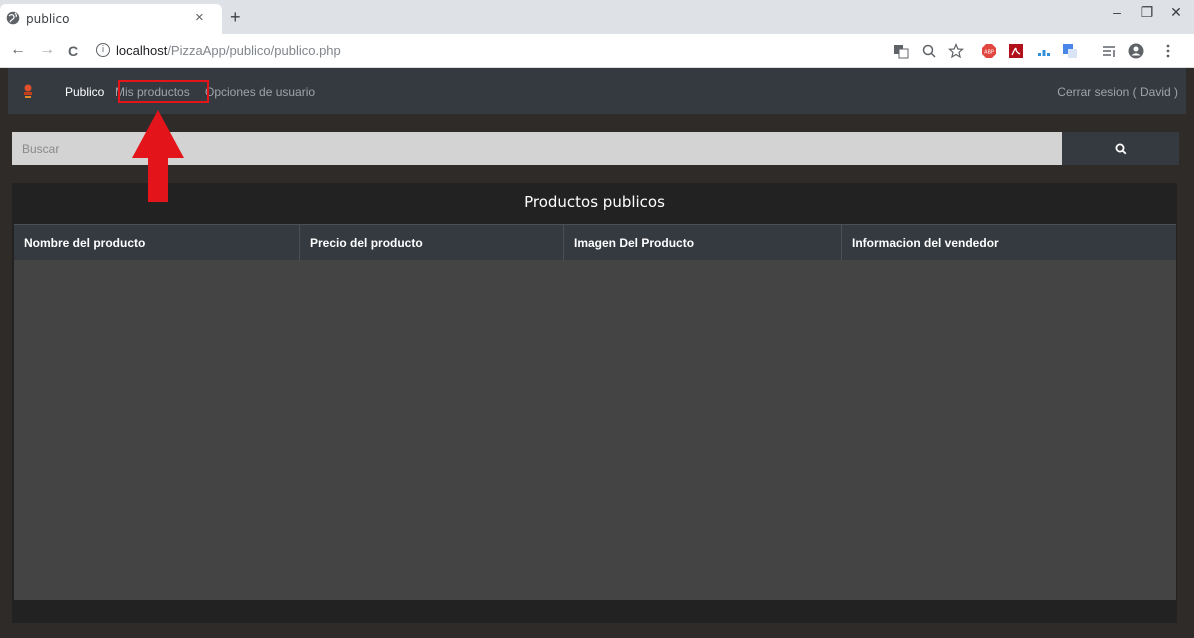 Image resolution: width=1194 pixels, height=638 pixels. I want to click on tab-title: publico, so click(48, 19).